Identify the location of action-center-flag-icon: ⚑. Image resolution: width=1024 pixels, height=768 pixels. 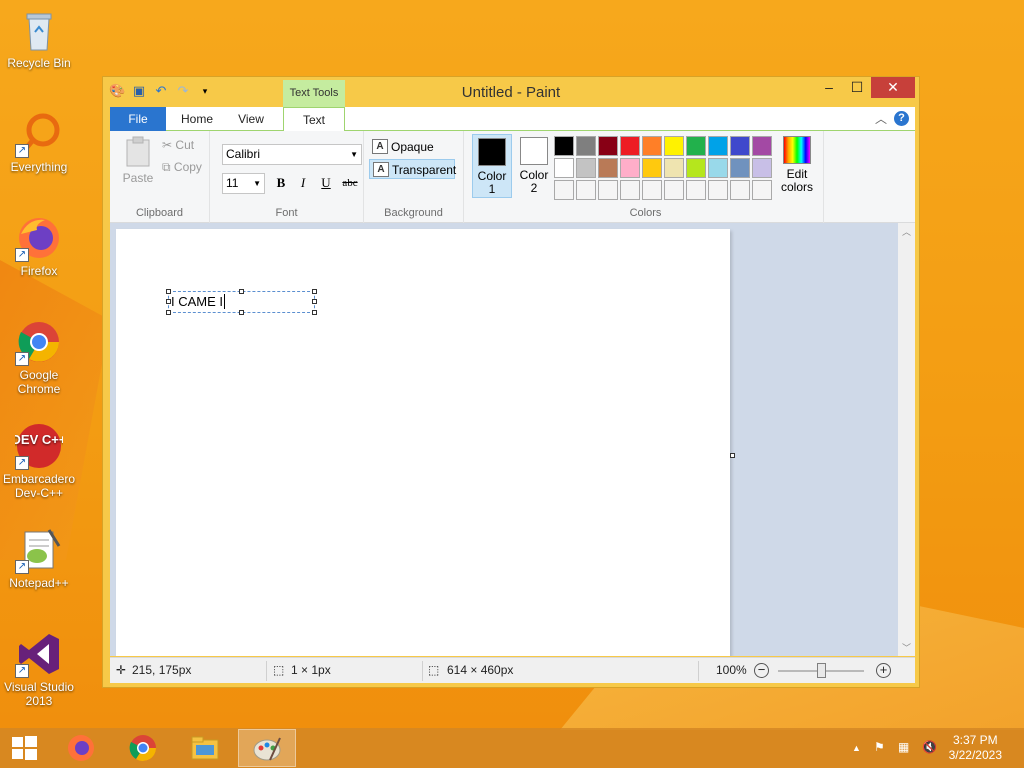
(879, 747).